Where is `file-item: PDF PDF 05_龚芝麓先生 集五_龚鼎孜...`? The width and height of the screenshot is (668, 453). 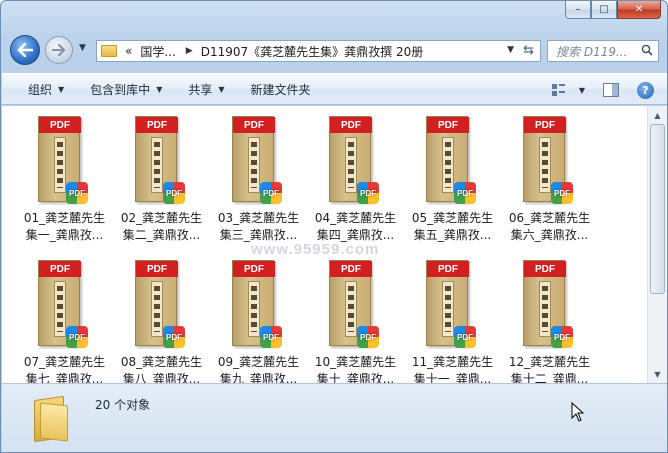
file-item: PDF PDF 05_龚芝麓先生 集五_龚鼎孜... is located at coordinates (452, 182).